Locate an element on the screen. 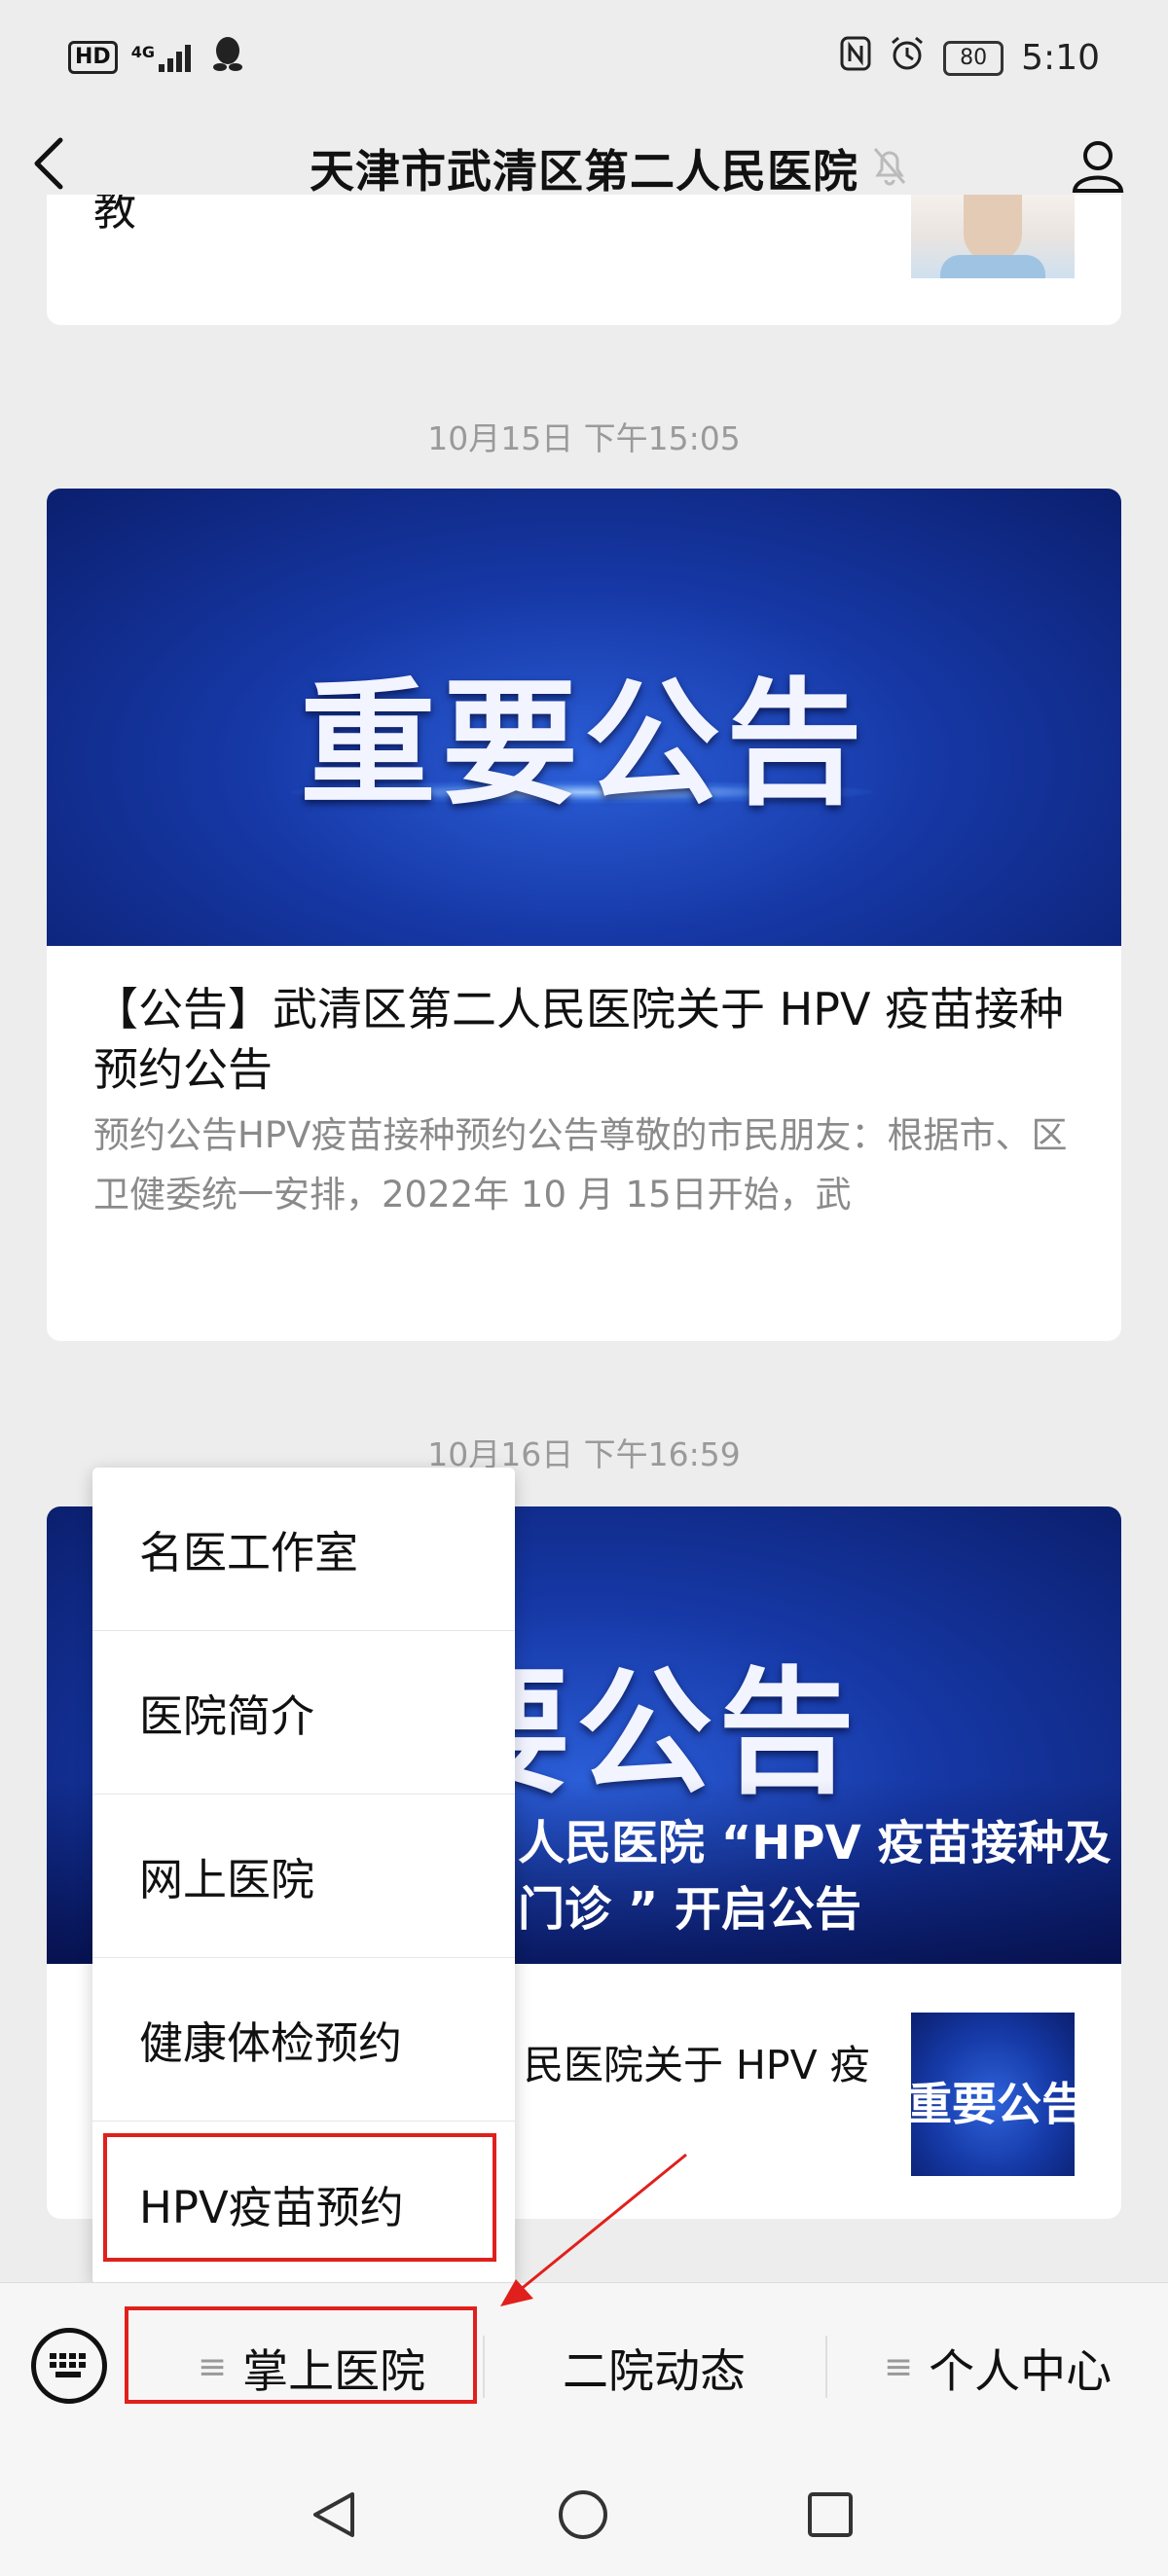 Image resolution: width=1168 pixels, height=2576 pixels. alarm-icon is located at coordinates (908, 58).